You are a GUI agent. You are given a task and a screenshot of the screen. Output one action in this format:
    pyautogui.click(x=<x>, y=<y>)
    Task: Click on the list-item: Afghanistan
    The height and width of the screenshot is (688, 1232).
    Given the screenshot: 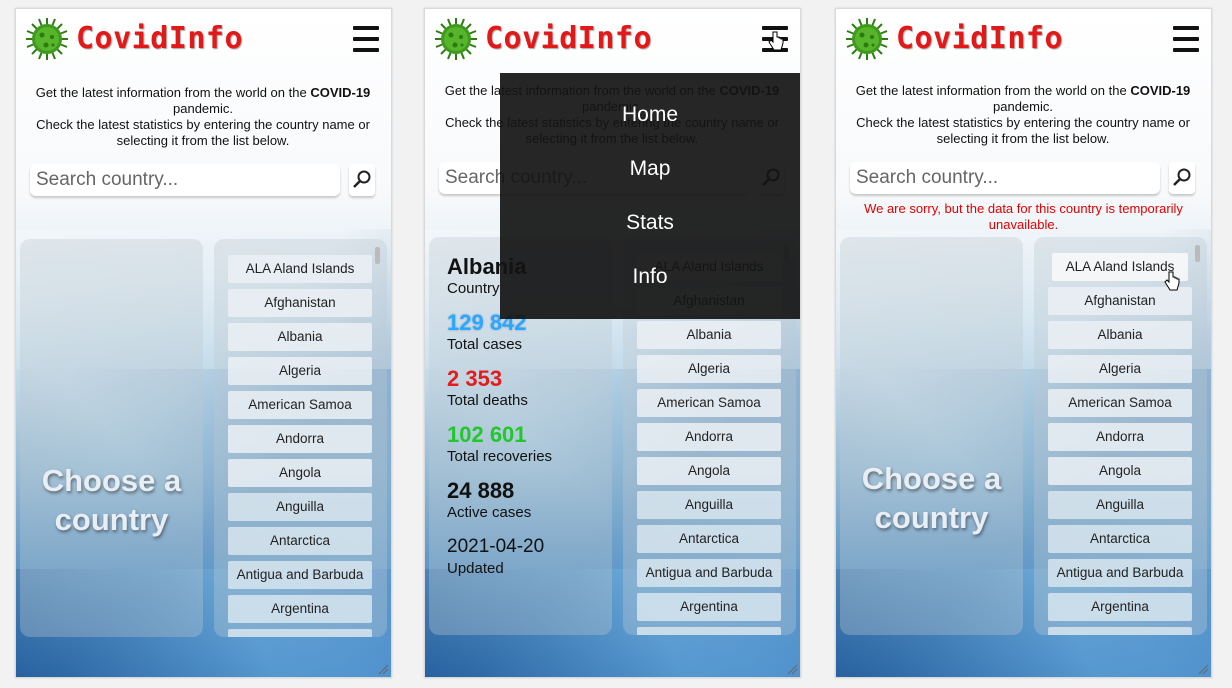 What is the action you would take?
    pyautogui.click(x=300, y=303)
    